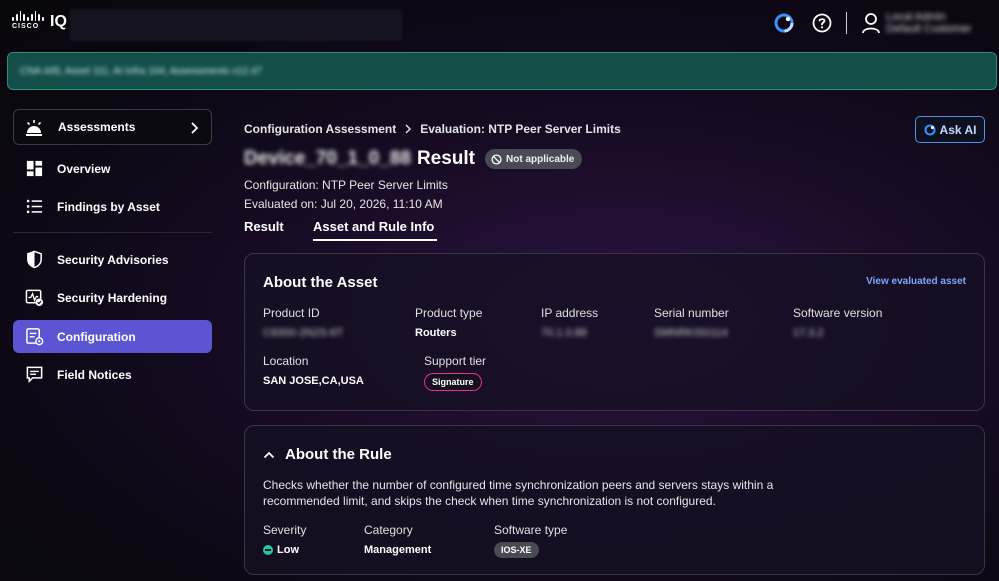  I want to click on sidebar-item-assessments: Assessments, so click(112, 127).